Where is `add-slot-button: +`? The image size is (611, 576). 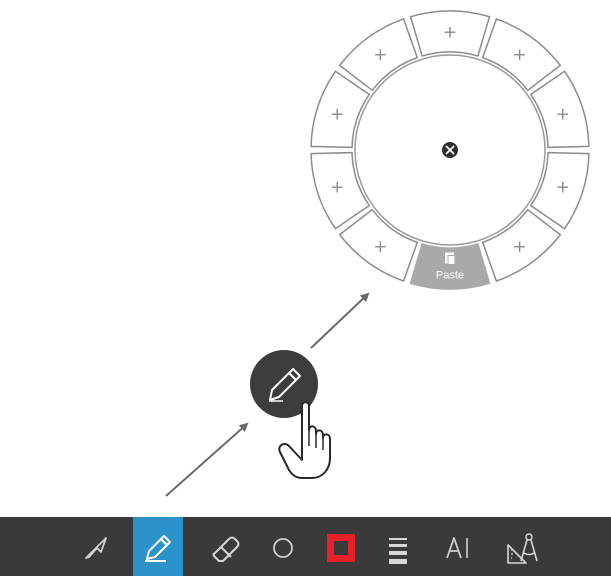
add-slot-button: + is located at coordinates (450, 33).